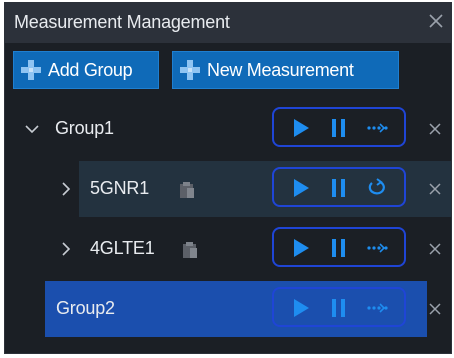 This screenshot has height=358, width=454. Describe the element at coordinates (436, 21) in the screenshot. I see `close-icon` at that location.